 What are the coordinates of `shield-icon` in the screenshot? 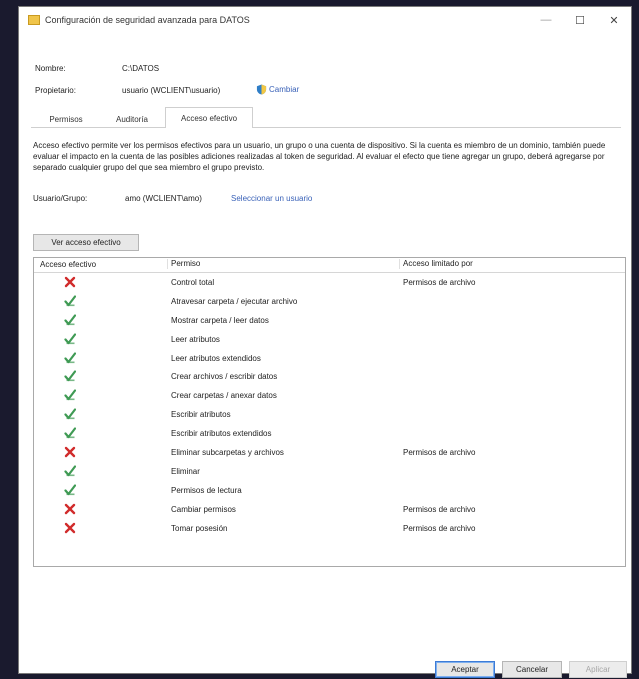 It's located at (261, 89).